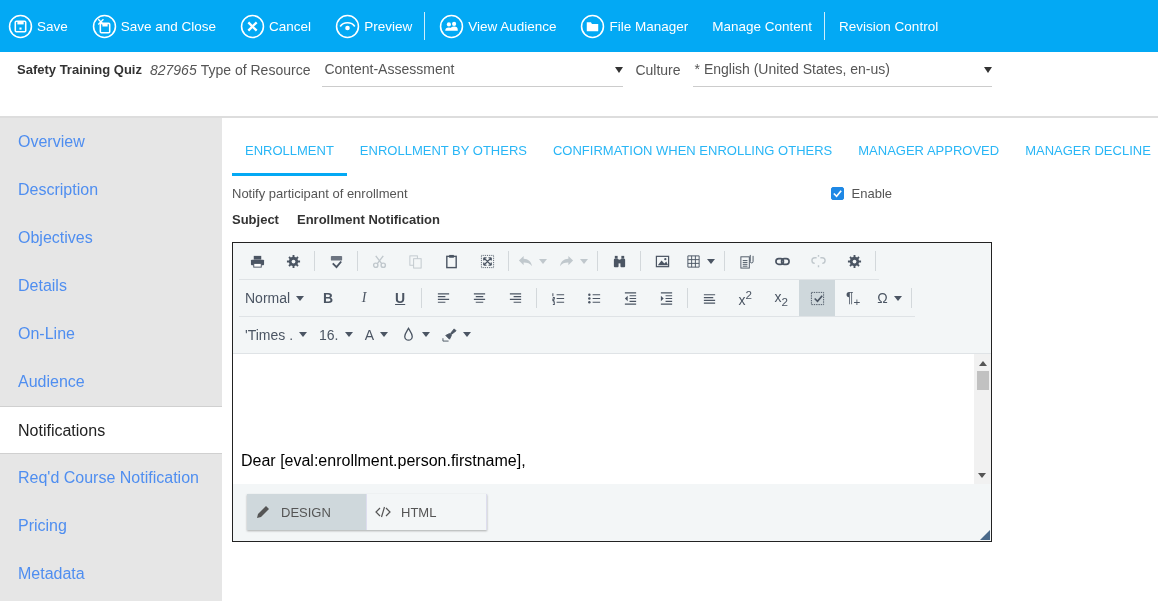 This screenshot has width=1158, height=601. I want to click on checklist-icon, so click(817, 298).